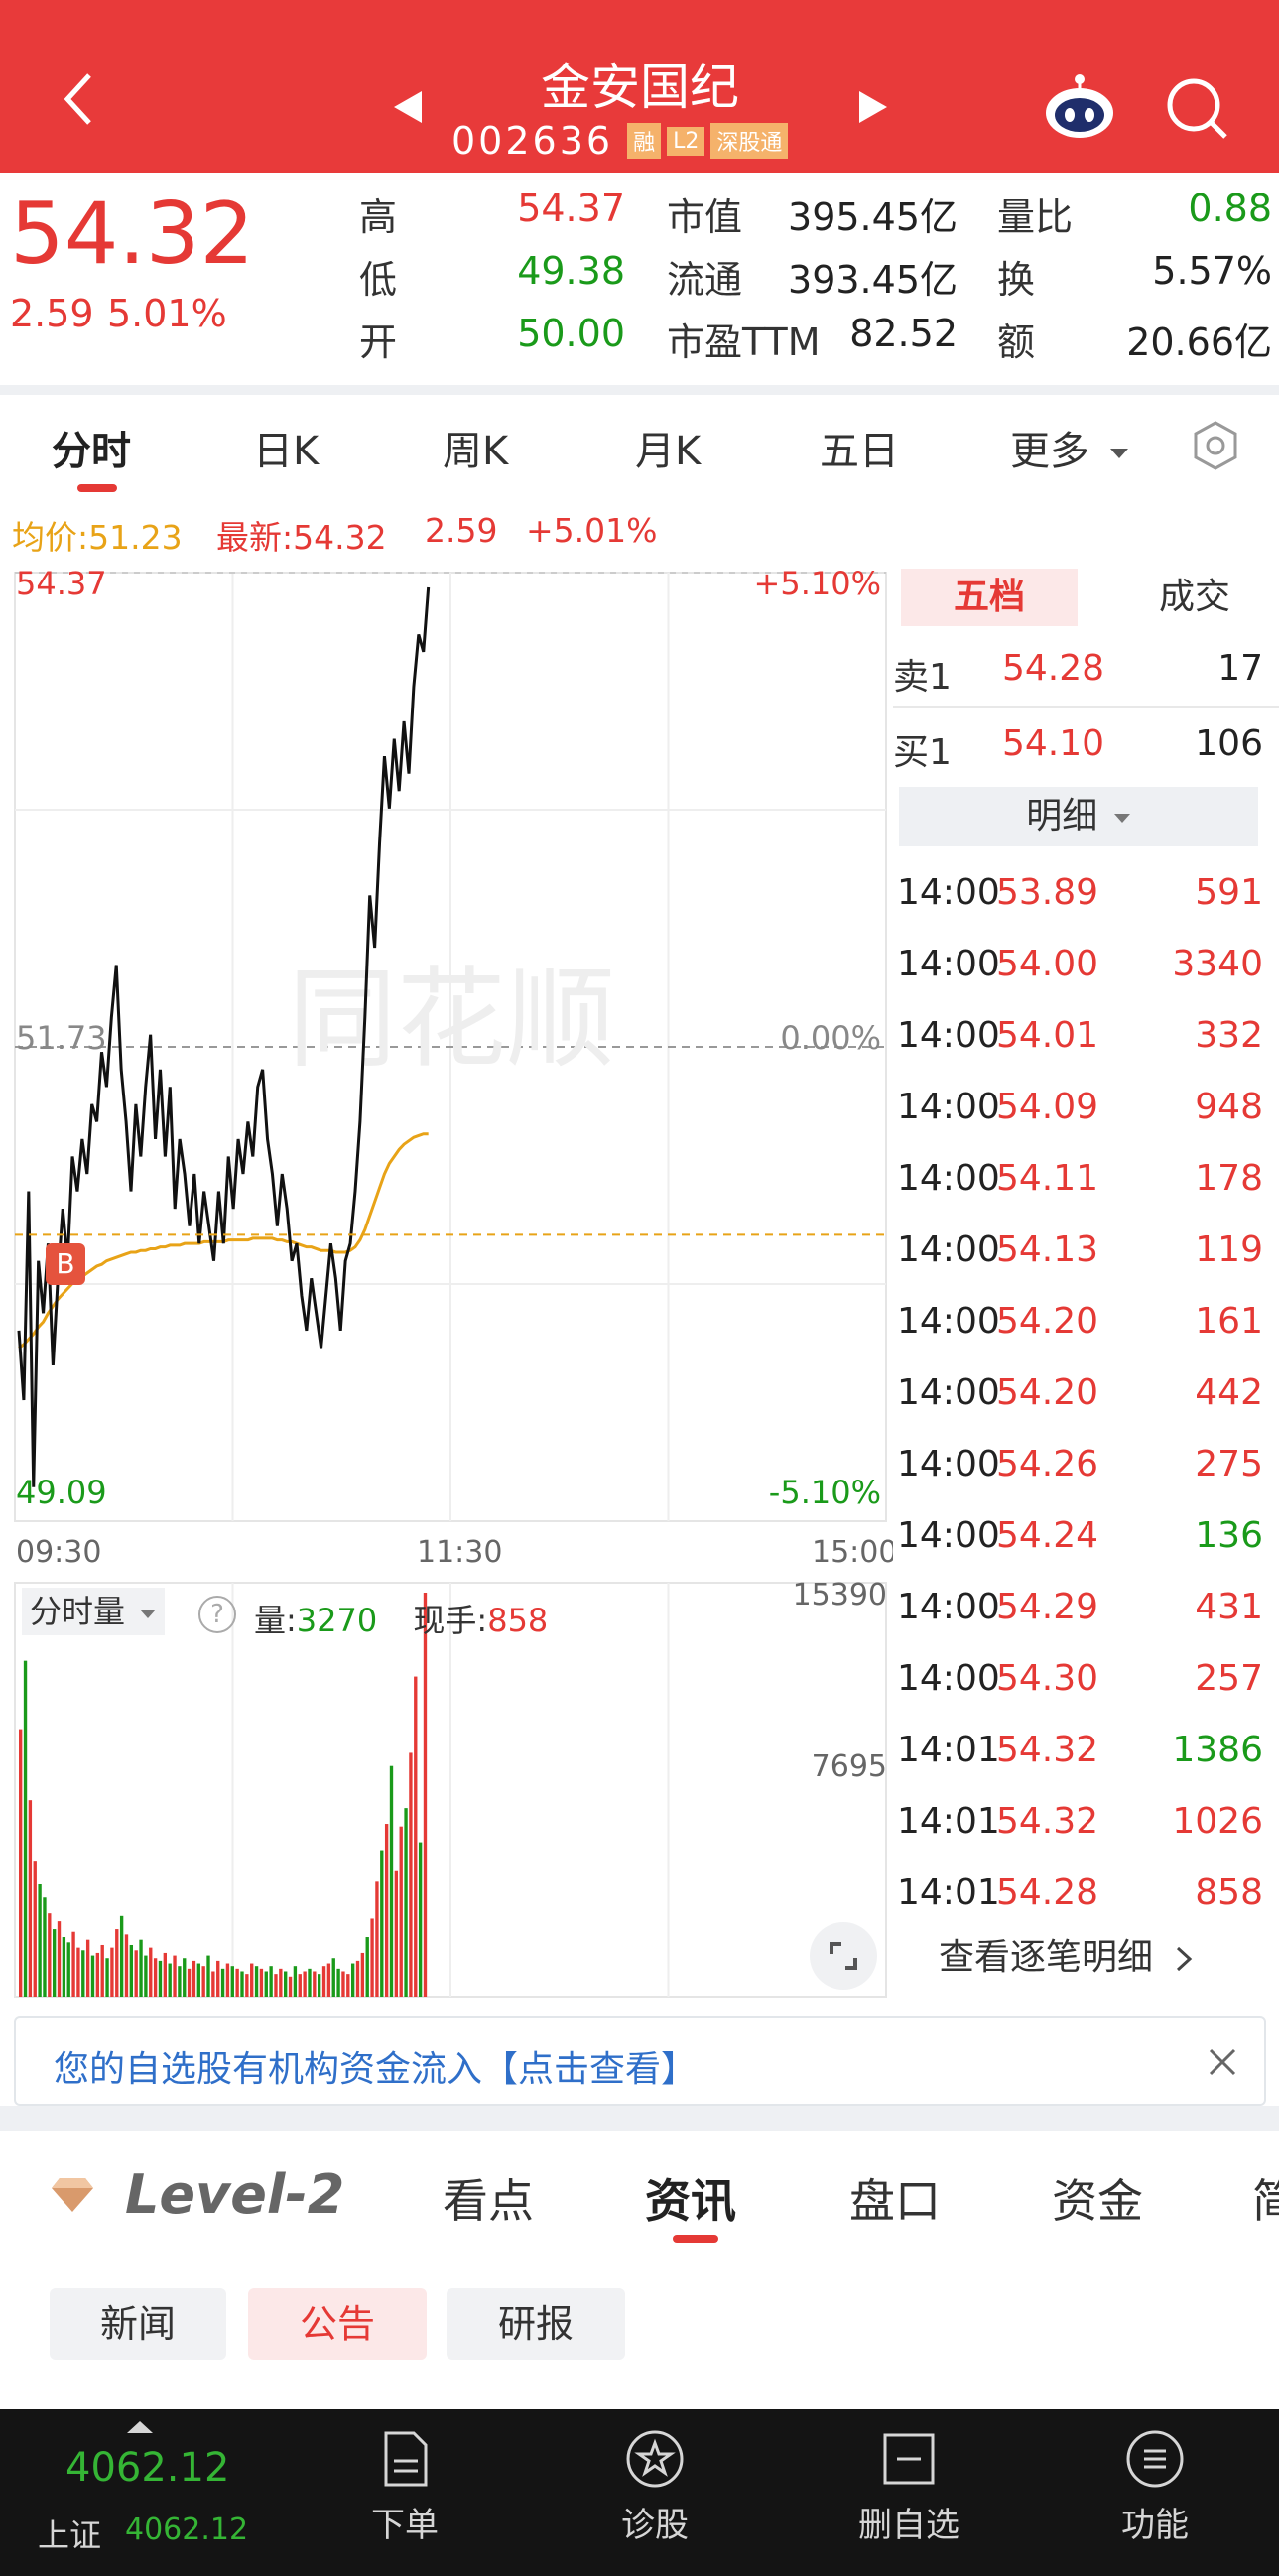 The height and width of the screenshot is (2576, 1279). I want to click on trade-price: 54.00, so click(1047, 964).